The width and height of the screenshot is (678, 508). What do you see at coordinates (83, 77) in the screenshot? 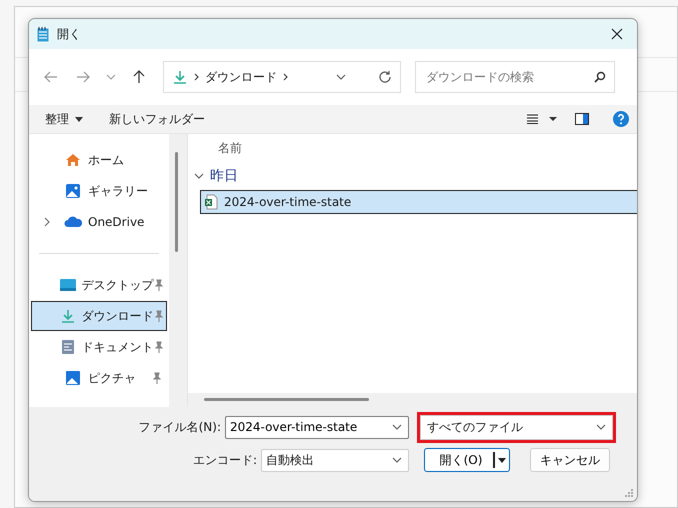
I see `arrow-right-icon` at bounding box center [83, 77].